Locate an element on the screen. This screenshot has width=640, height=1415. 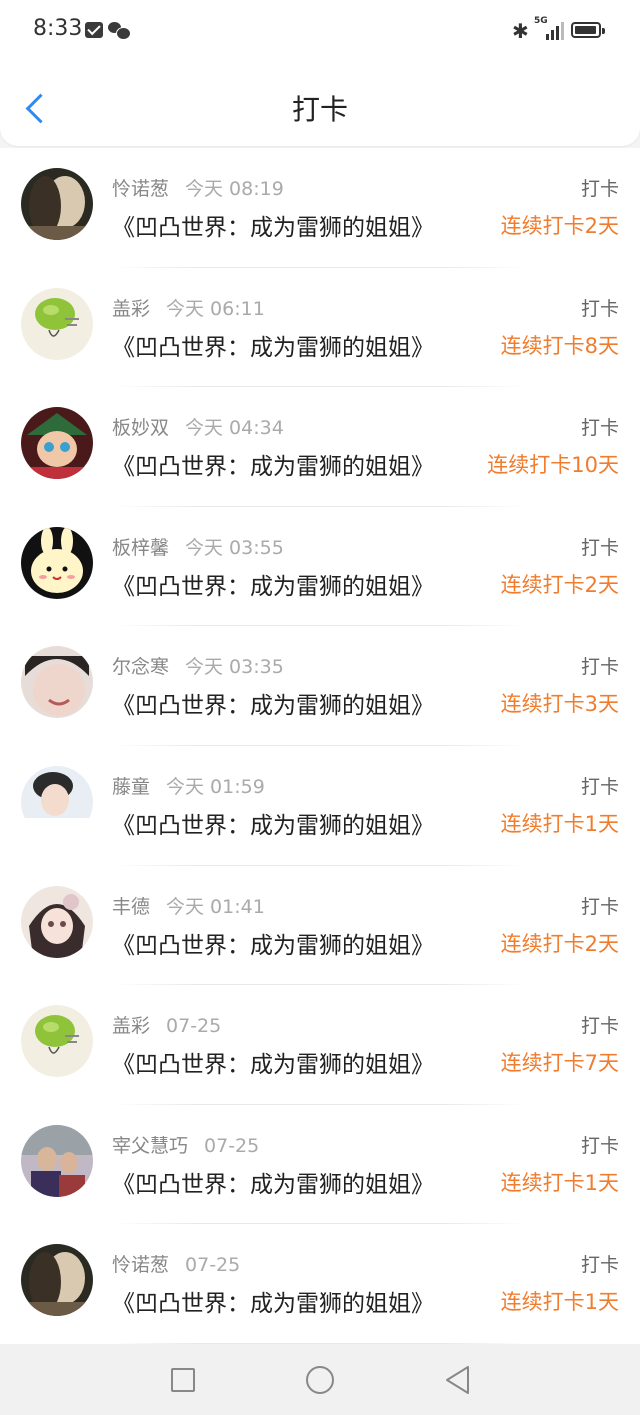
message-icon is located at coordinates (94, 30).